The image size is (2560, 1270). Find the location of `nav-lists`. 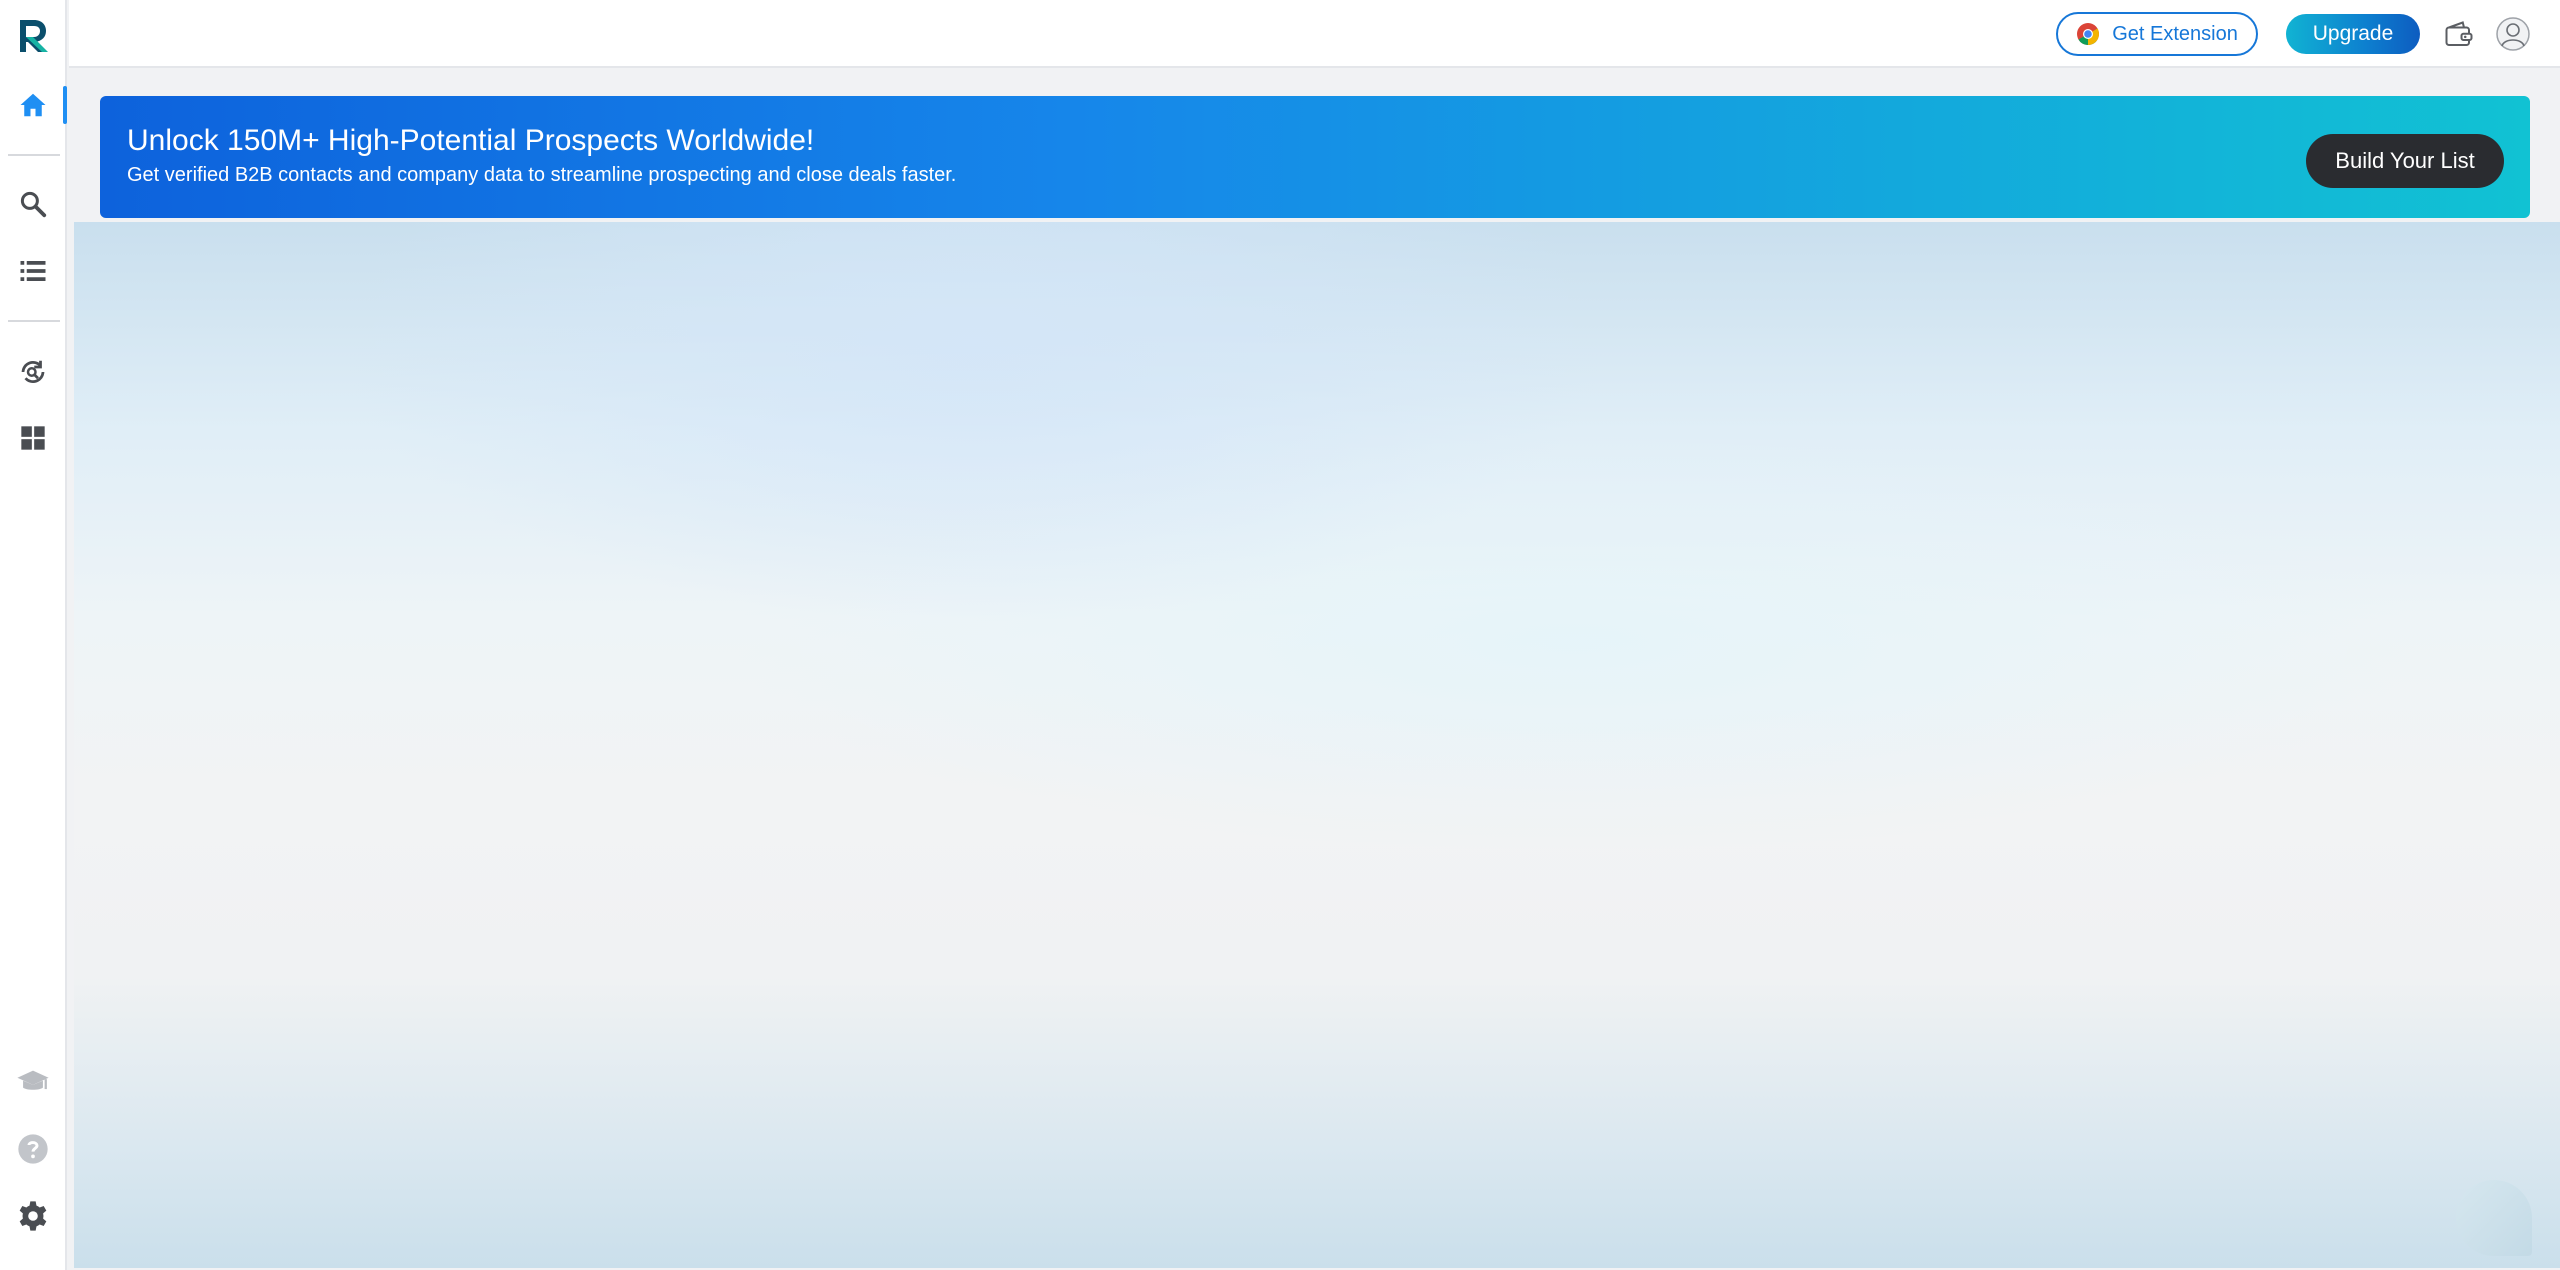

nav-lists is located at coordinates (33, 271).